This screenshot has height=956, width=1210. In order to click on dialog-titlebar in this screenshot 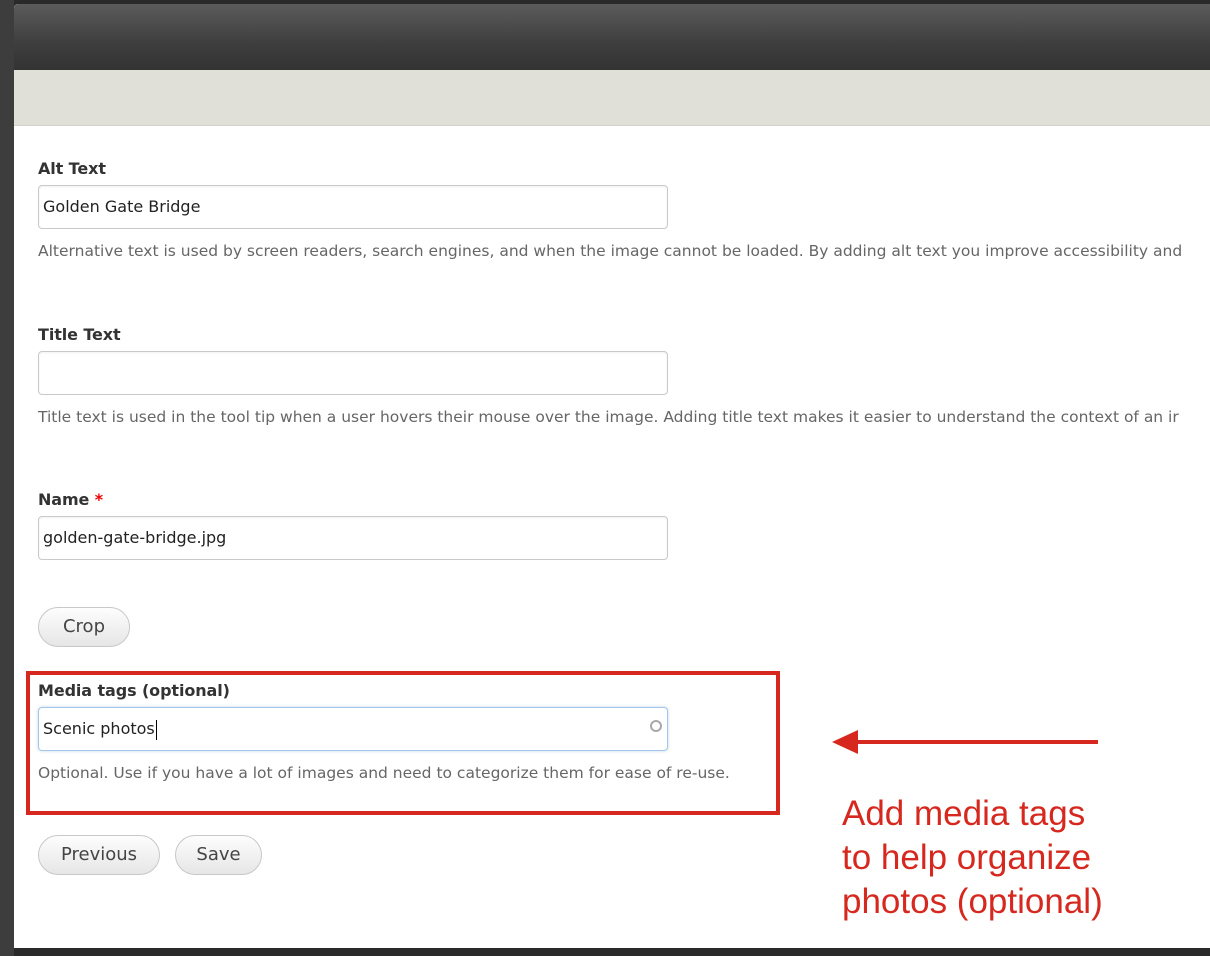, I will do `click(612, 37)`.